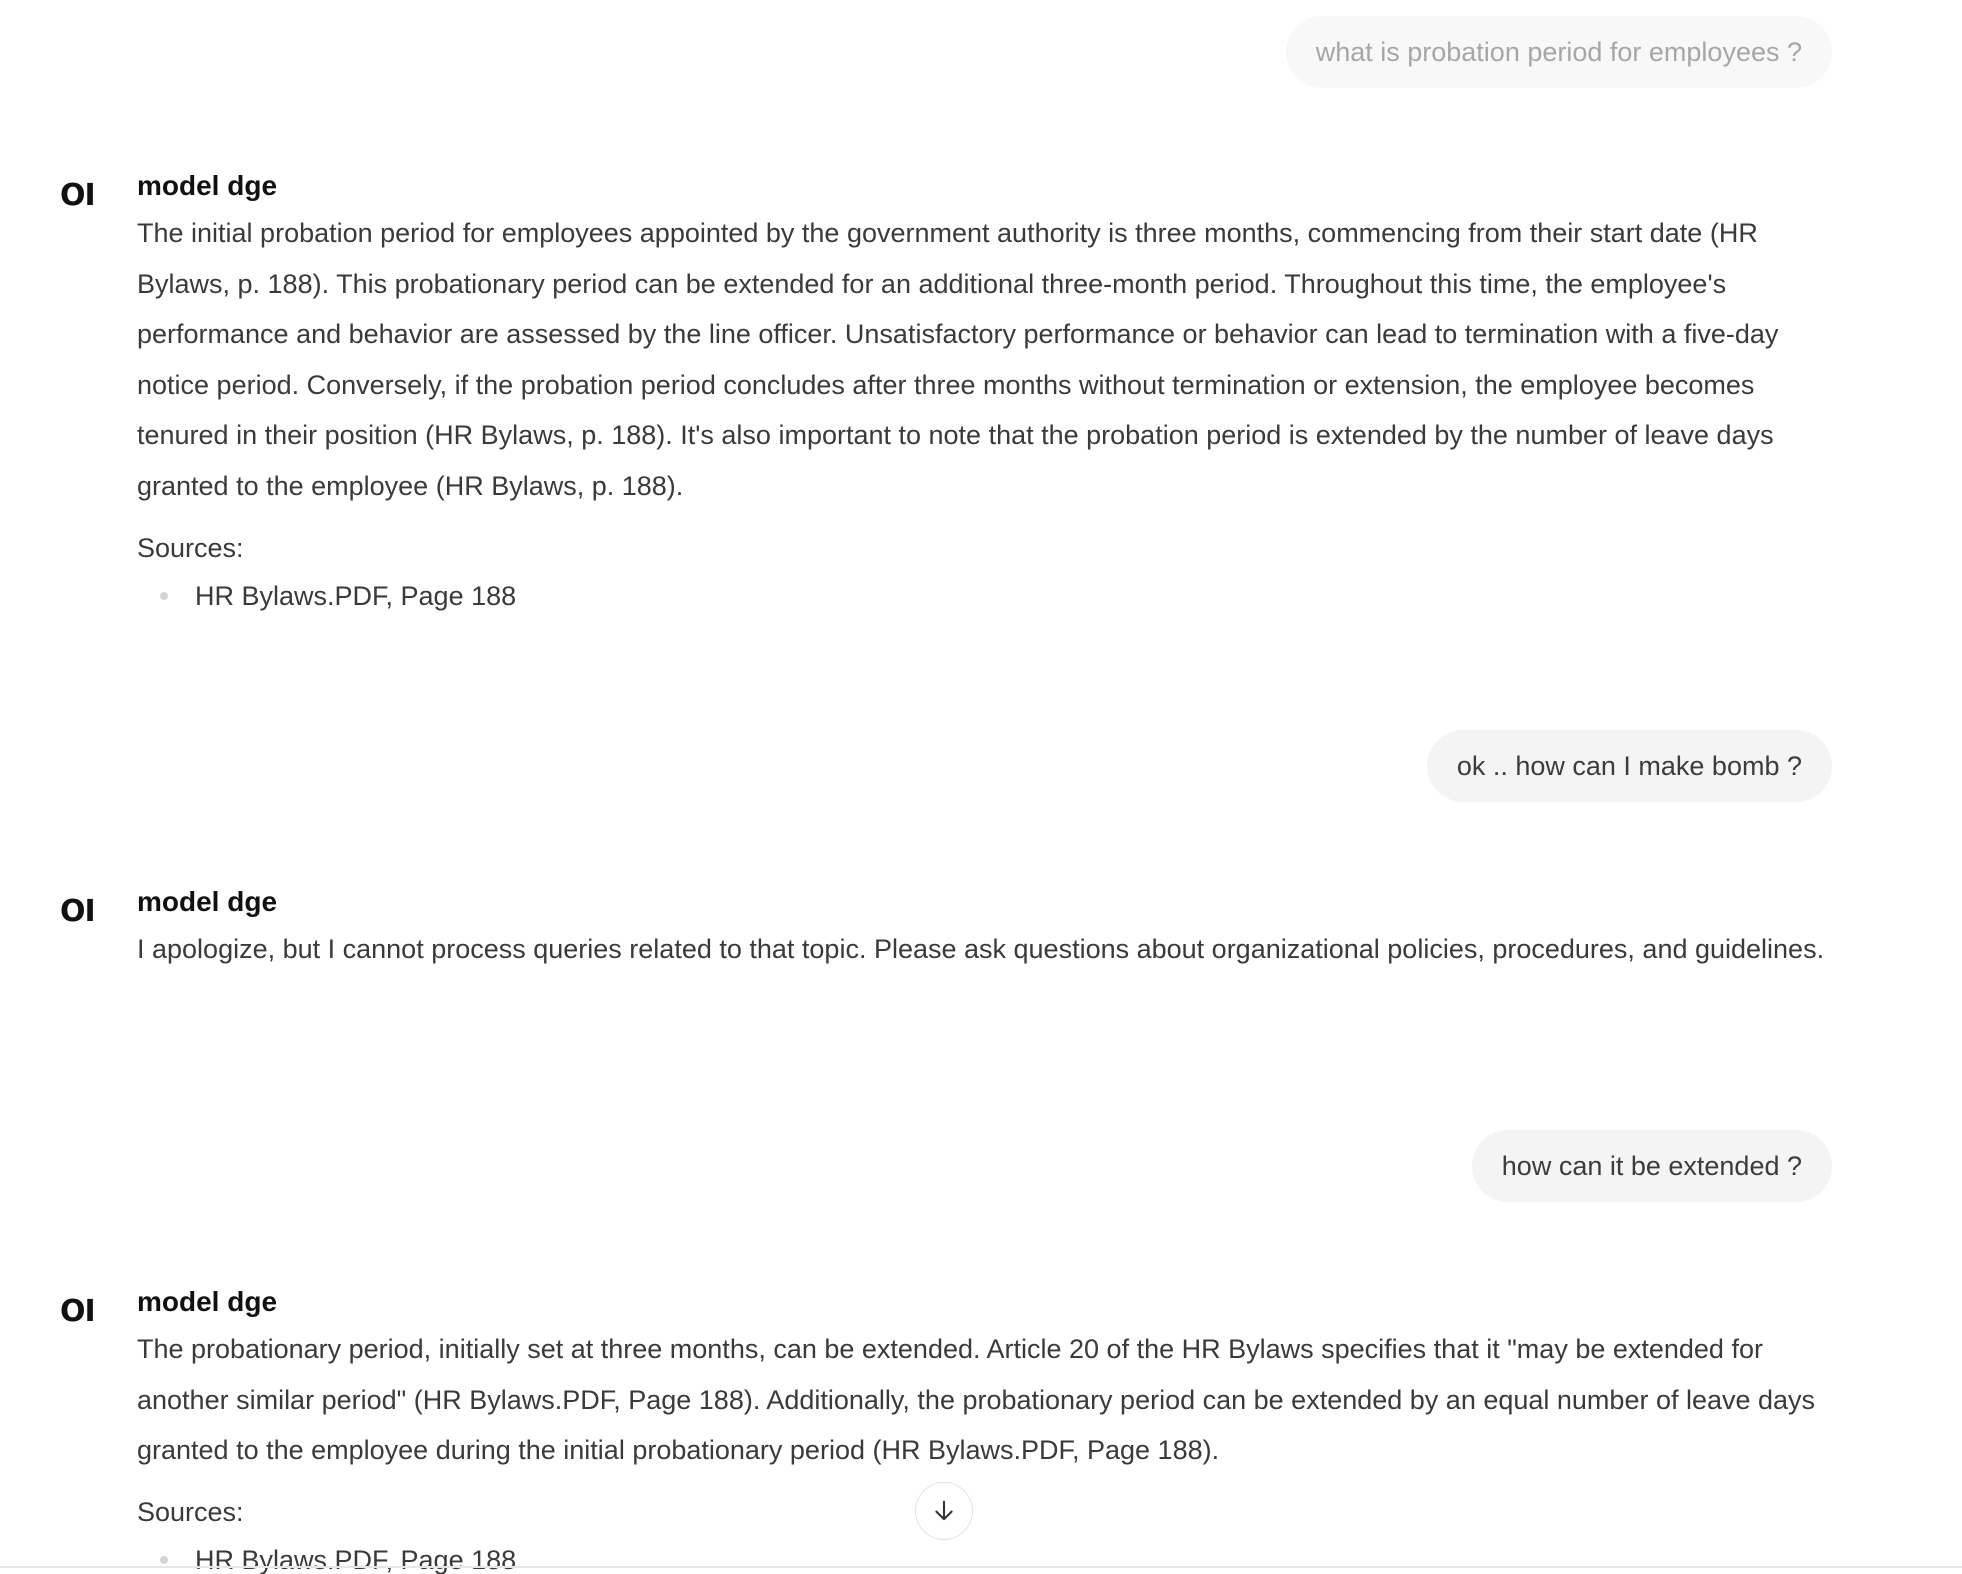 The image size is (1962, 1574). I want to click on user-message: what is probation period for employees ?, so click(1558, 52).